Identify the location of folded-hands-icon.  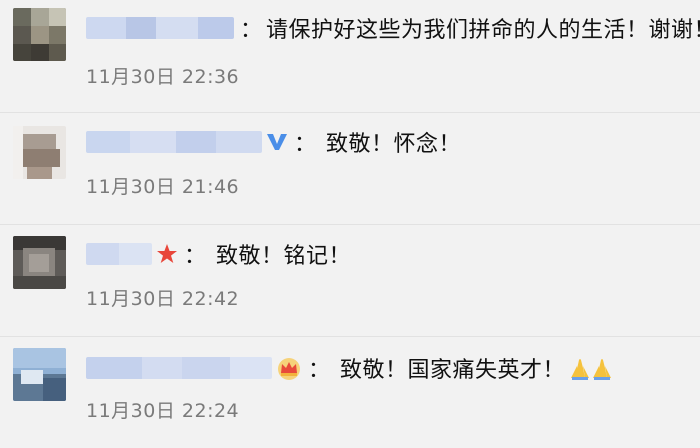
(591, 368).